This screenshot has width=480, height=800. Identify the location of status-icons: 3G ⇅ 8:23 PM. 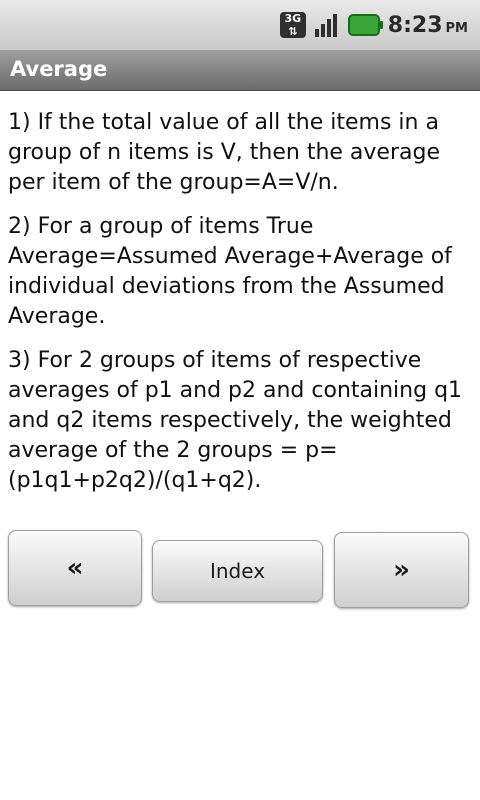
(373, 25).